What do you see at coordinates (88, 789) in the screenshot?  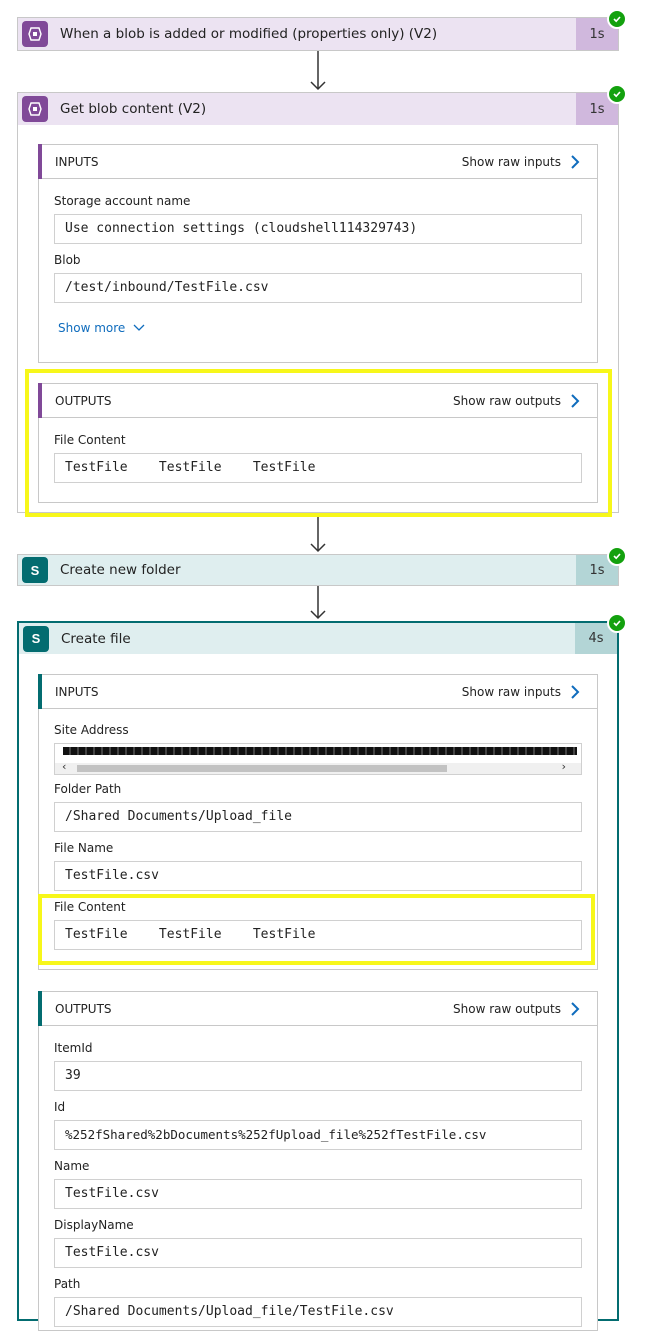 I see `folder-path-label: Folder Path` at bounding box center [88, 789].